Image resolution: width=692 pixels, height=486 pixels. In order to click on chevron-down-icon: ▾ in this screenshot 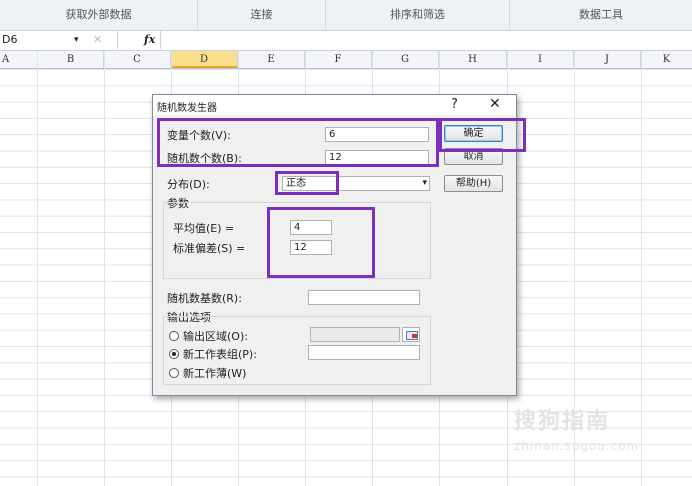, I will do `click(424, 183)`.